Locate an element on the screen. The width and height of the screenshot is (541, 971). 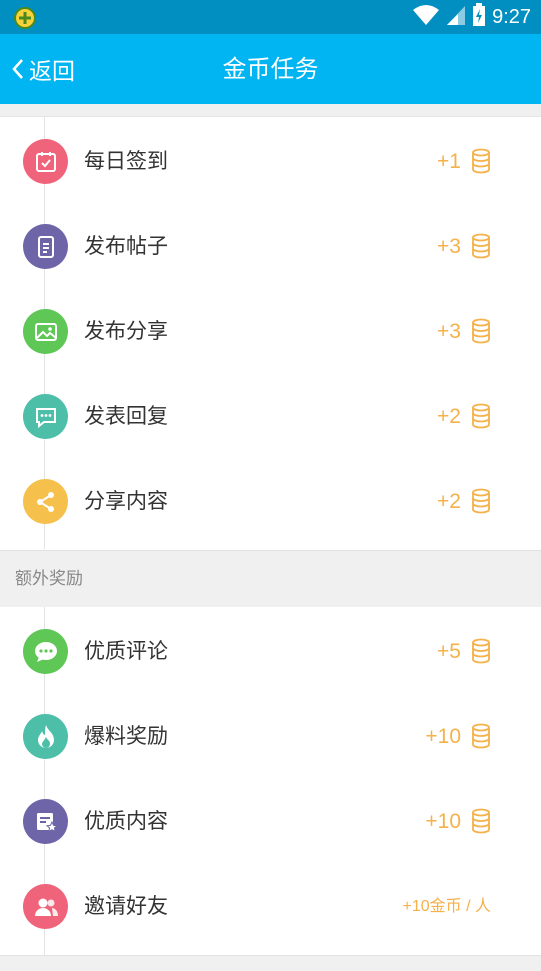
back-label: 返回 is located at coordinates (52, 72).